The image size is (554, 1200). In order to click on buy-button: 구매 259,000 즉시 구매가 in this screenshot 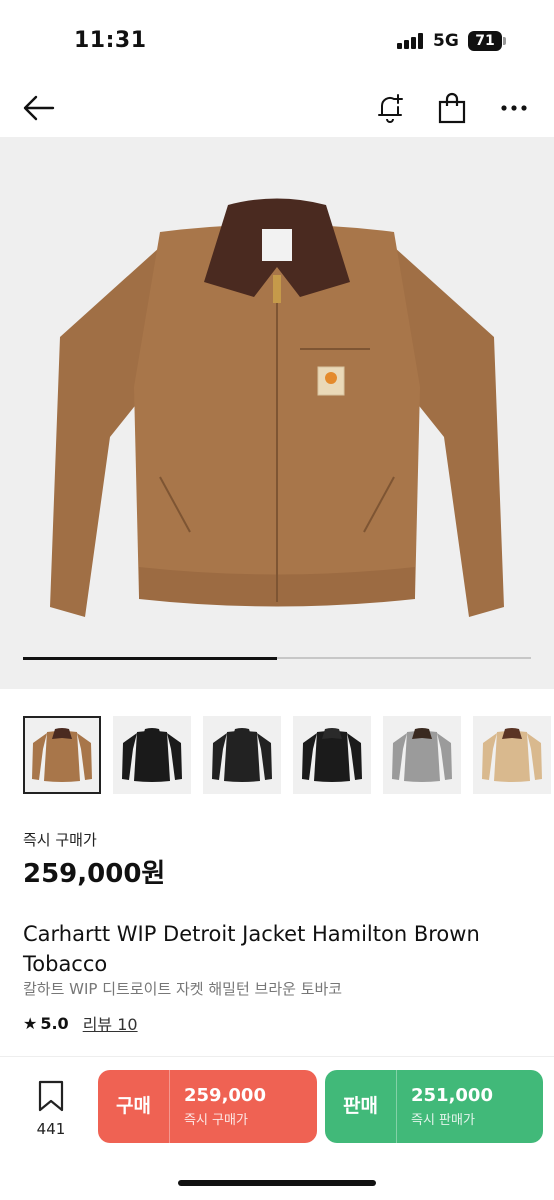, I will do `click(207, 1106)`.